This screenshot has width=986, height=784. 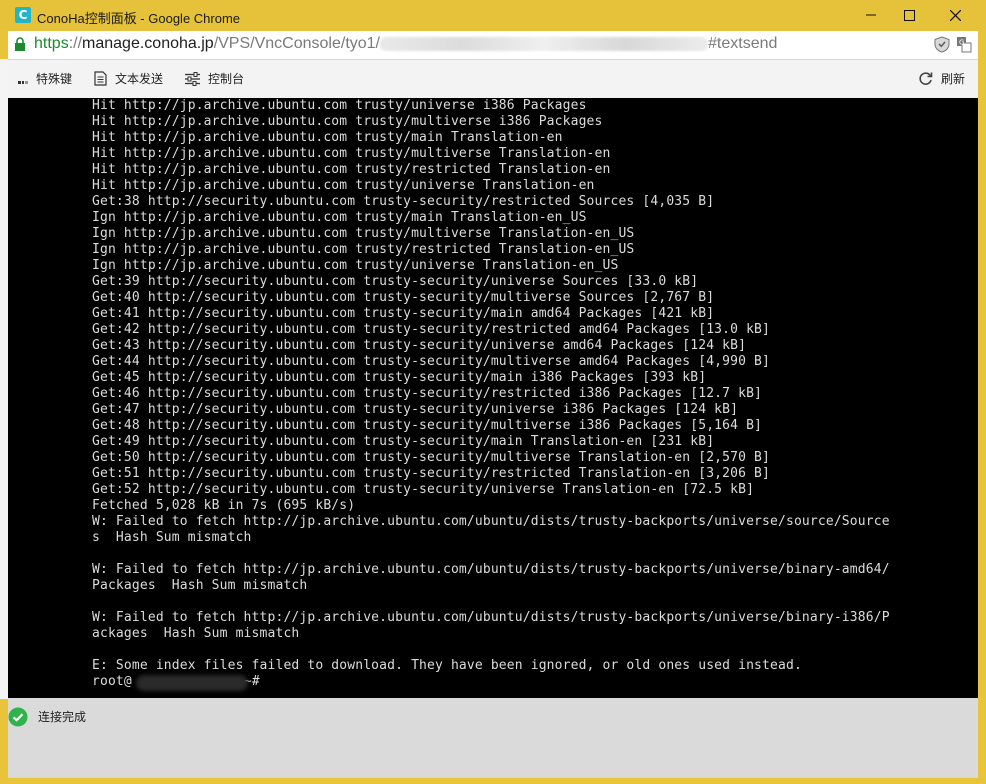 What do you see at coordinates (192, 78) in the screenshot?
I see `sliders-icon` at bounding box center [192, 78].